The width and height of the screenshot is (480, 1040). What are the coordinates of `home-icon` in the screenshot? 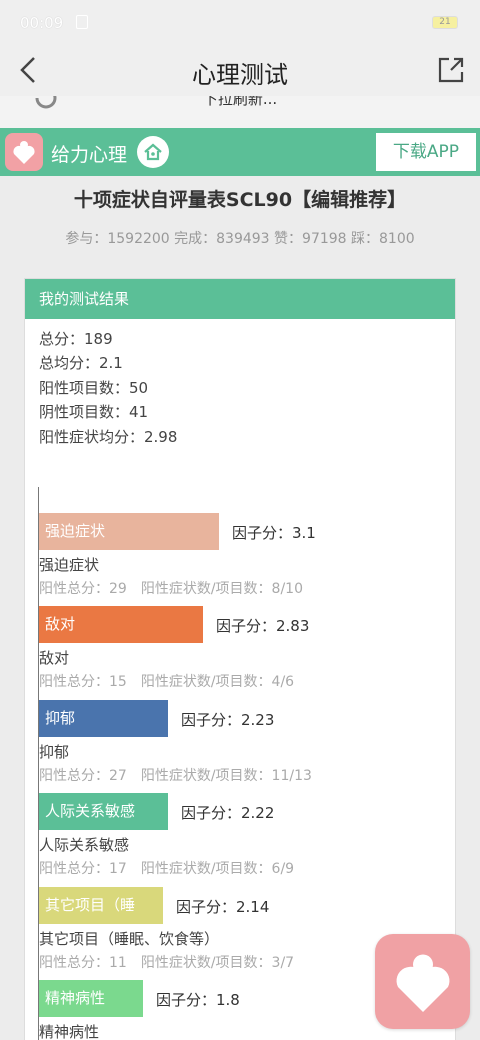 It's located at (153, 152).